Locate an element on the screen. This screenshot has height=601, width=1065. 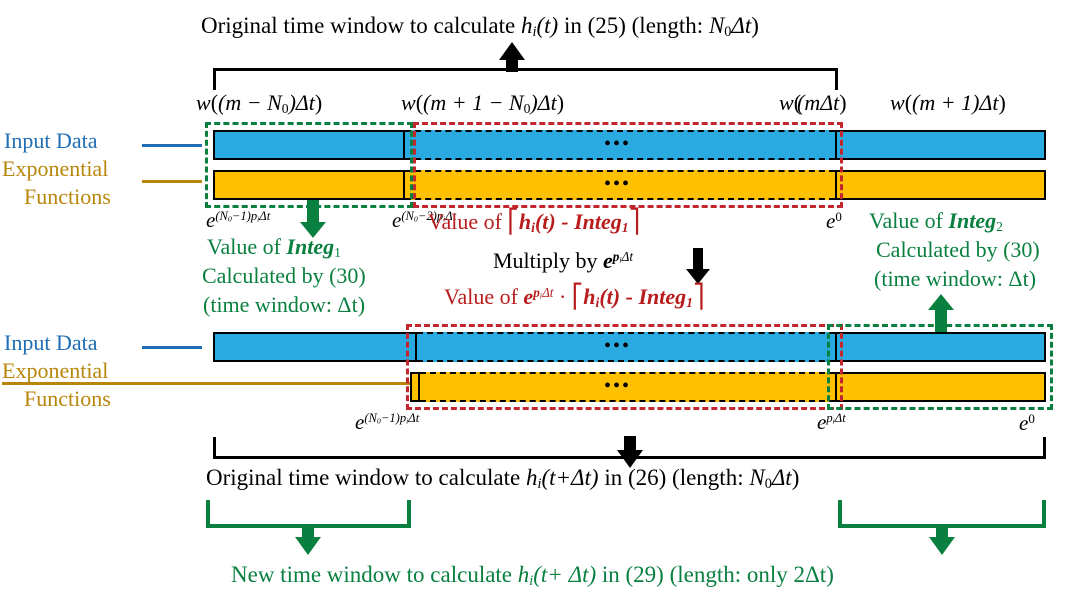
w4-inner: (m + 1)Δt is located at coordinates (955, 102).